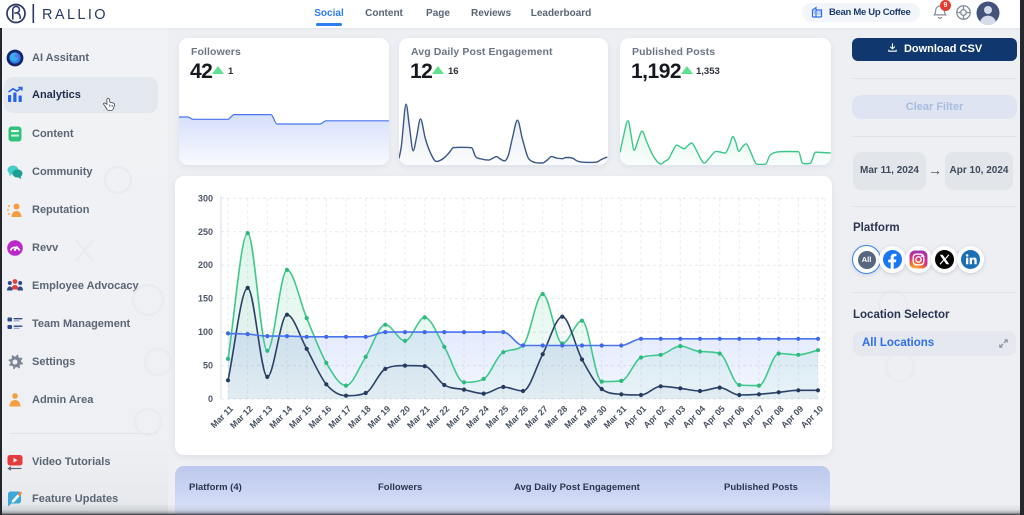  I want to click on svg-text: 50, so click(208, 366).